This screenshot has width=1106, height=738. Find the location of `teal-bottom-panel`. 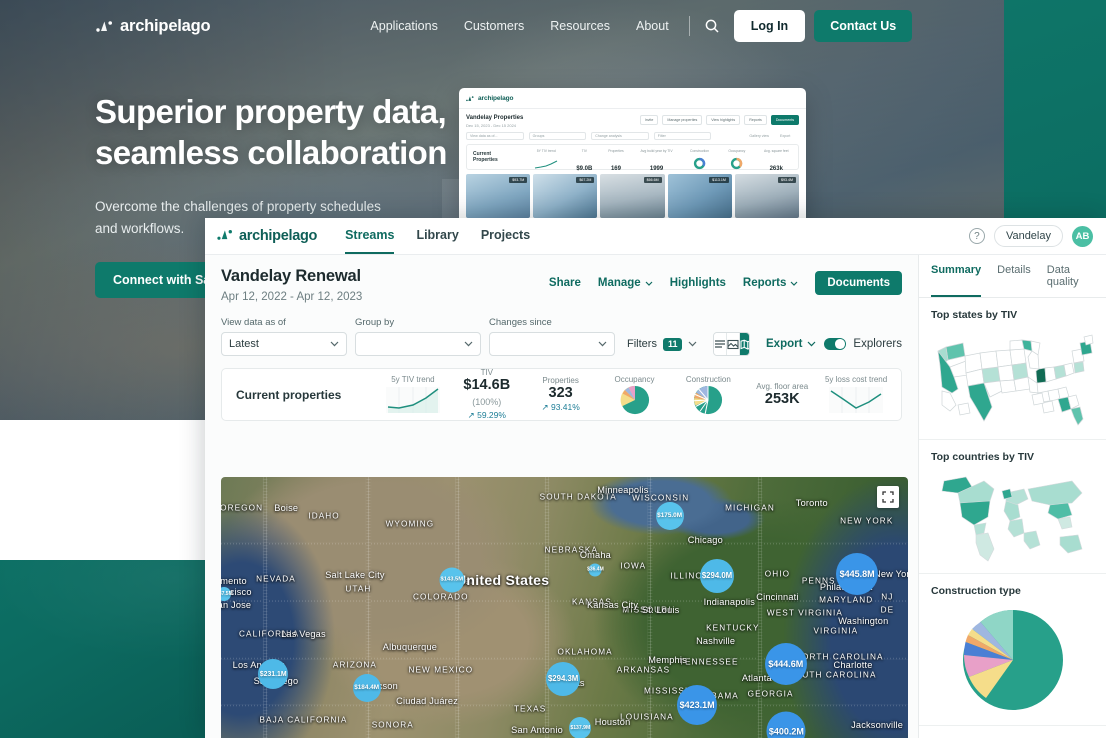

teal-bottom-panel is located at coordinates (102, 649).